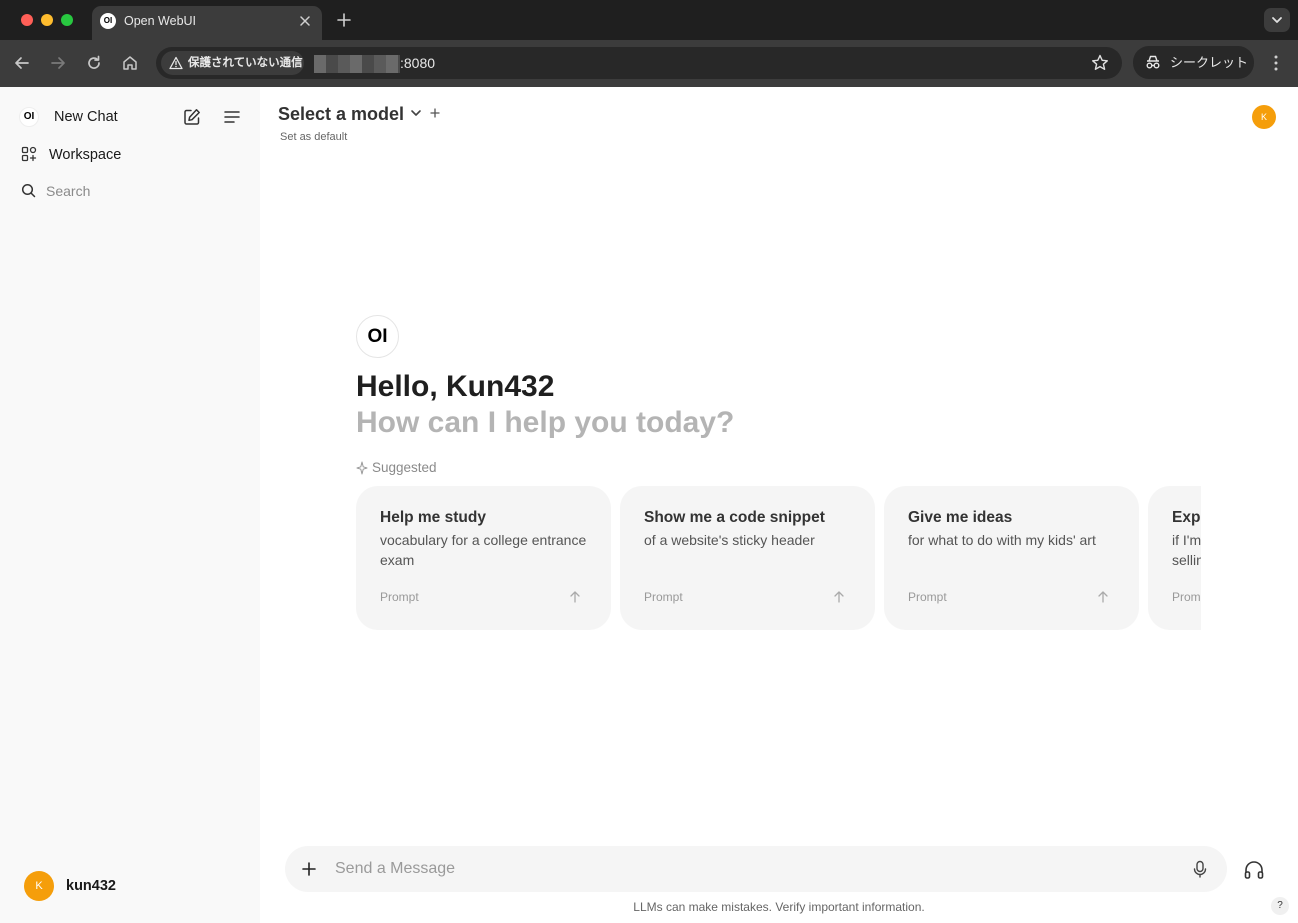 Image resolution: width=1298 pixels, height=923 pixels. What do you see at coordinates (1209, 62) in the screenshot?
I see `incognito-label: シークレット` at bounding box center [1209, 62].